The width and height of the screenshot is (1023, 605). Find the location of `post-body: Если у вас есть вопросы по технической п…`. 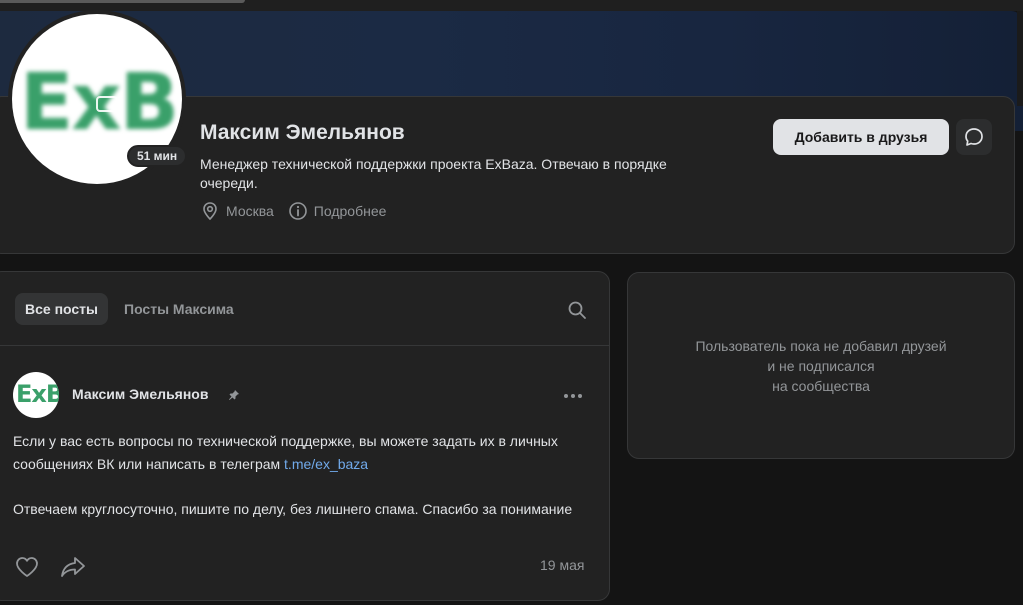

post-body: Если у вас есть вопросы по технической п… is located at coordinates (303, 475).